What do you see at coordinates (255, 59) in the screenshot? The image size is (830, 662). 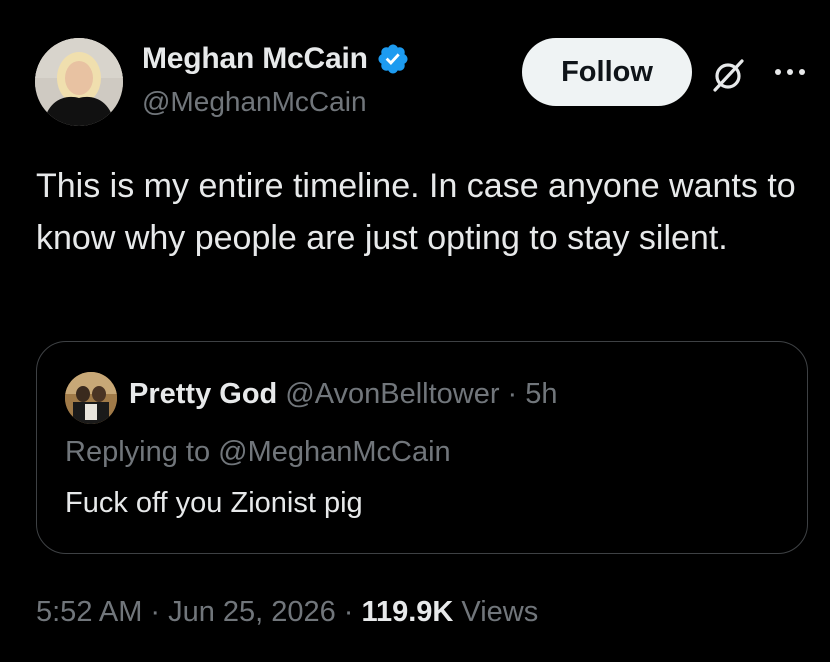 I see `author-display-name: Meghan McCain` at bounding box center [255, 59].